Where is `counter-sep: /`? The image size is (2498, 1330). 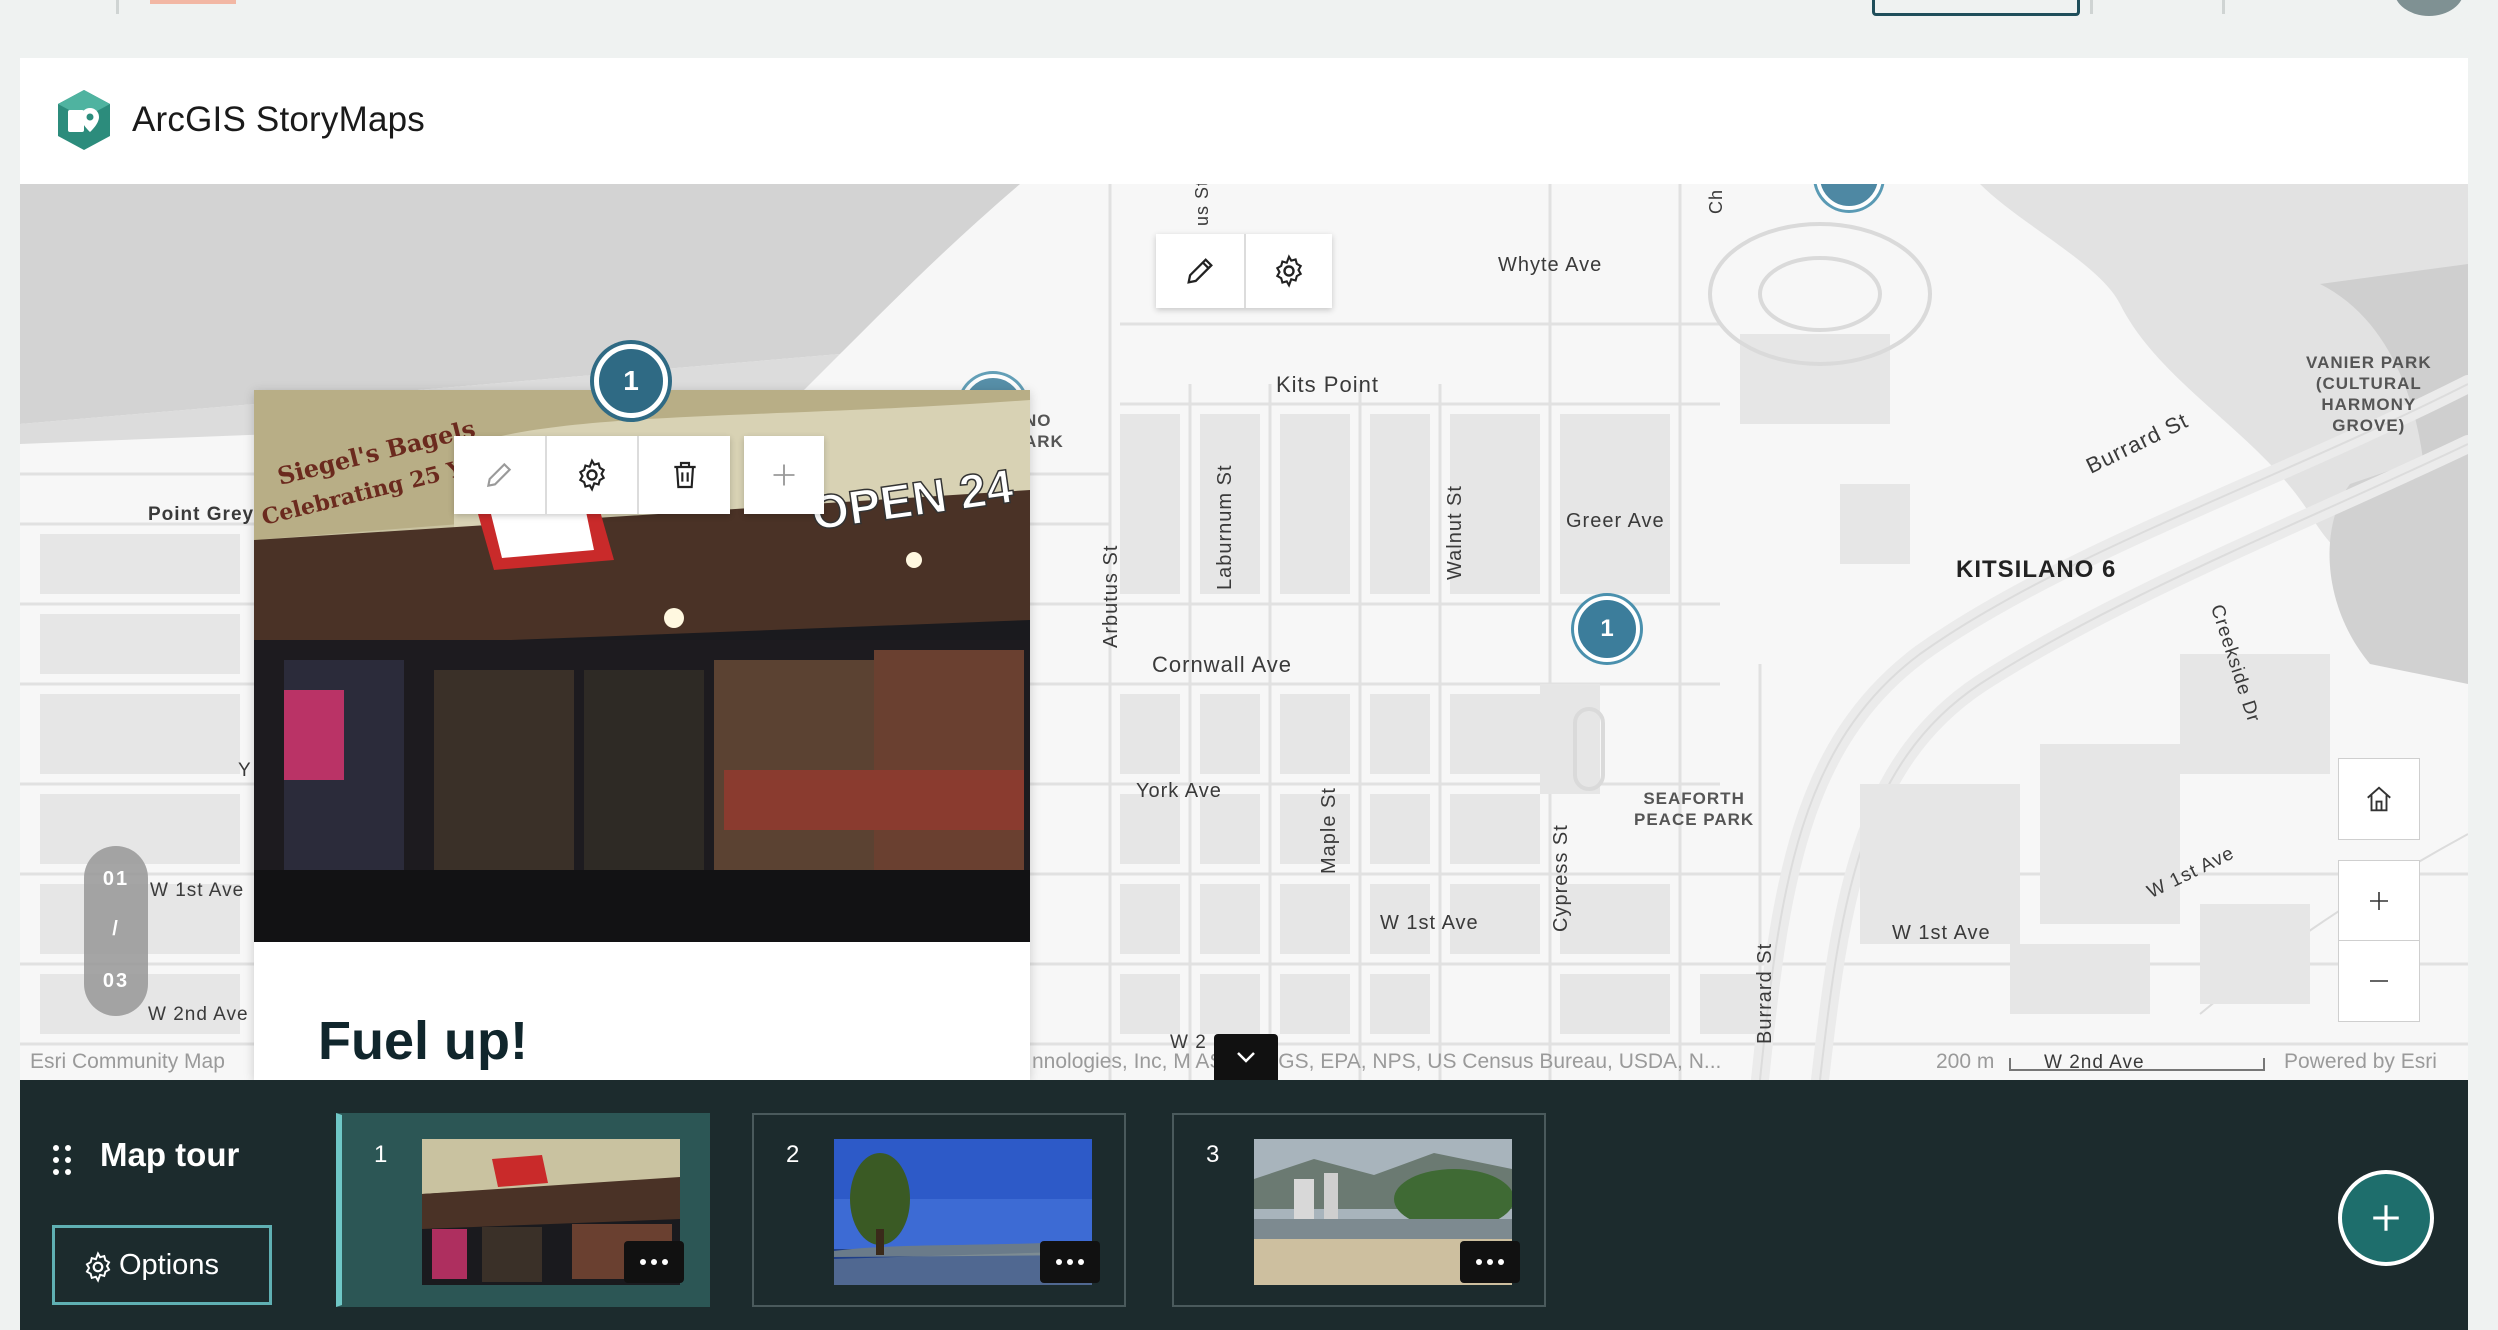 counter-sep: / is located at coordinates (116, 929).